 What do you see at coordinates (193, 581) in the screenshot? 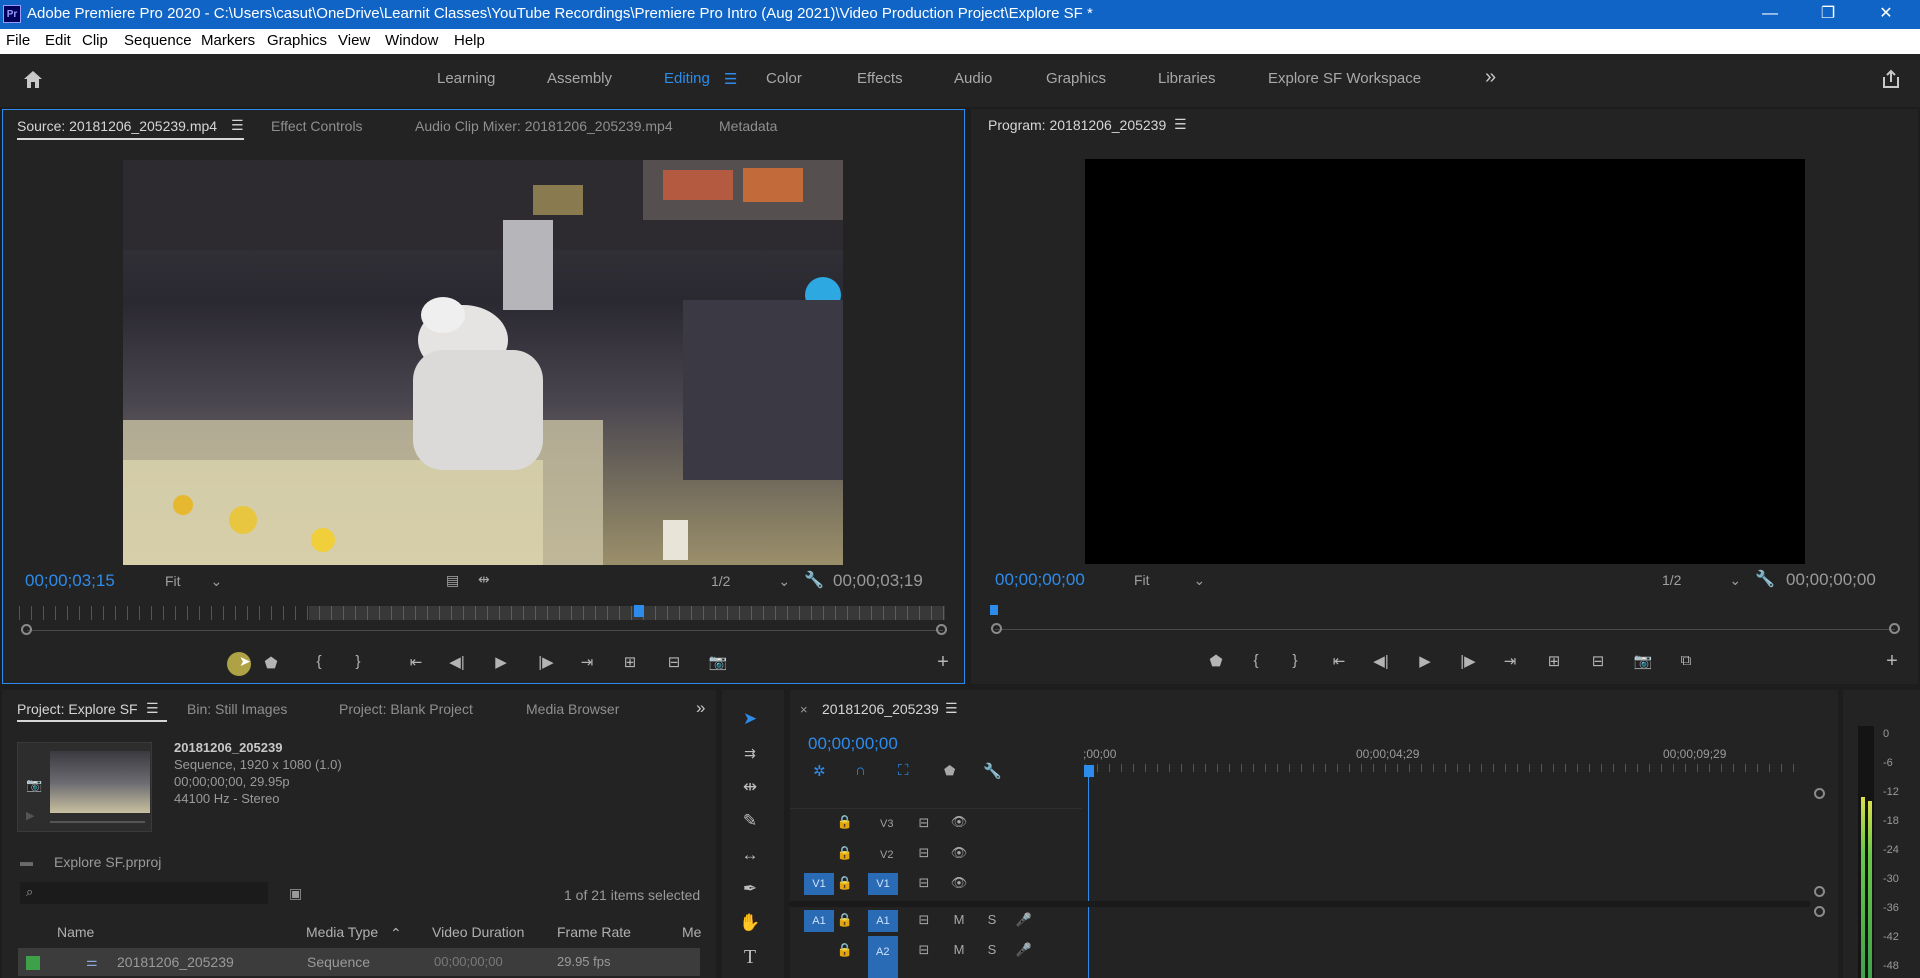
I see `source-zoom-select: Fit ⌄` at bounding box center [193, 581].